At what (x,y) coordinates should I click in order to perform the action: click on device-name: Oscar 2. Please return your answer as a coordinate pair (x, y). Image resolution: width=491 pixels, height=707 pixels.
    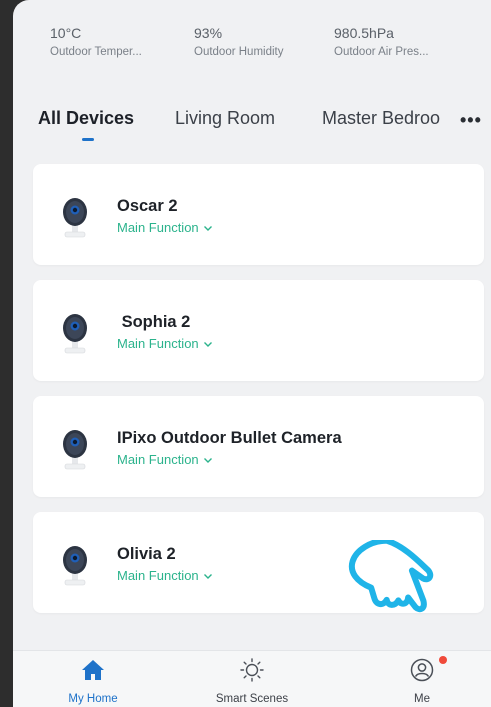
    Looking at the image, I should click on (147, 206).